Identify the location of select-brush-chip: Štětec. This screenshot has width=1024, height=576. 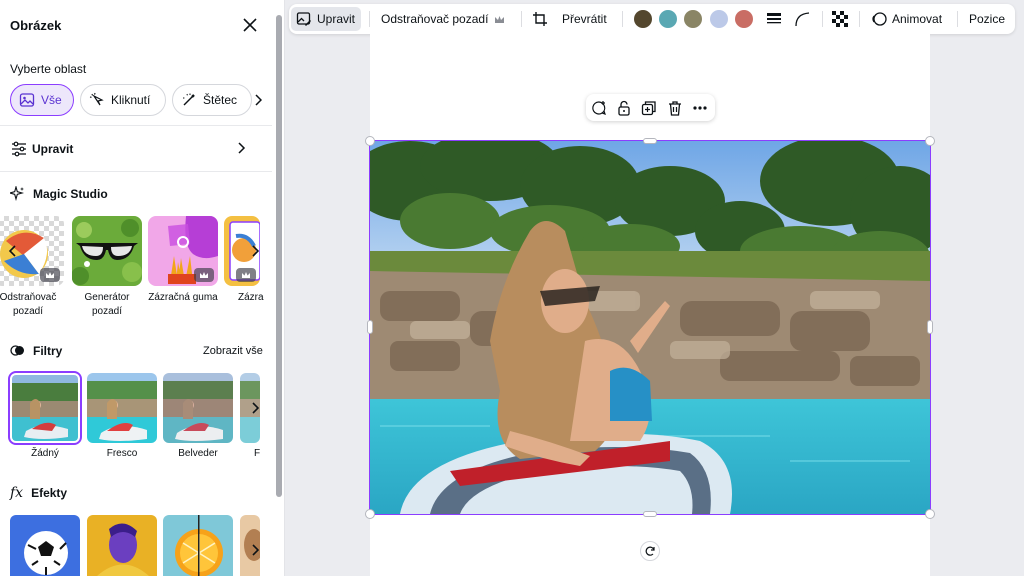
(212, 100).